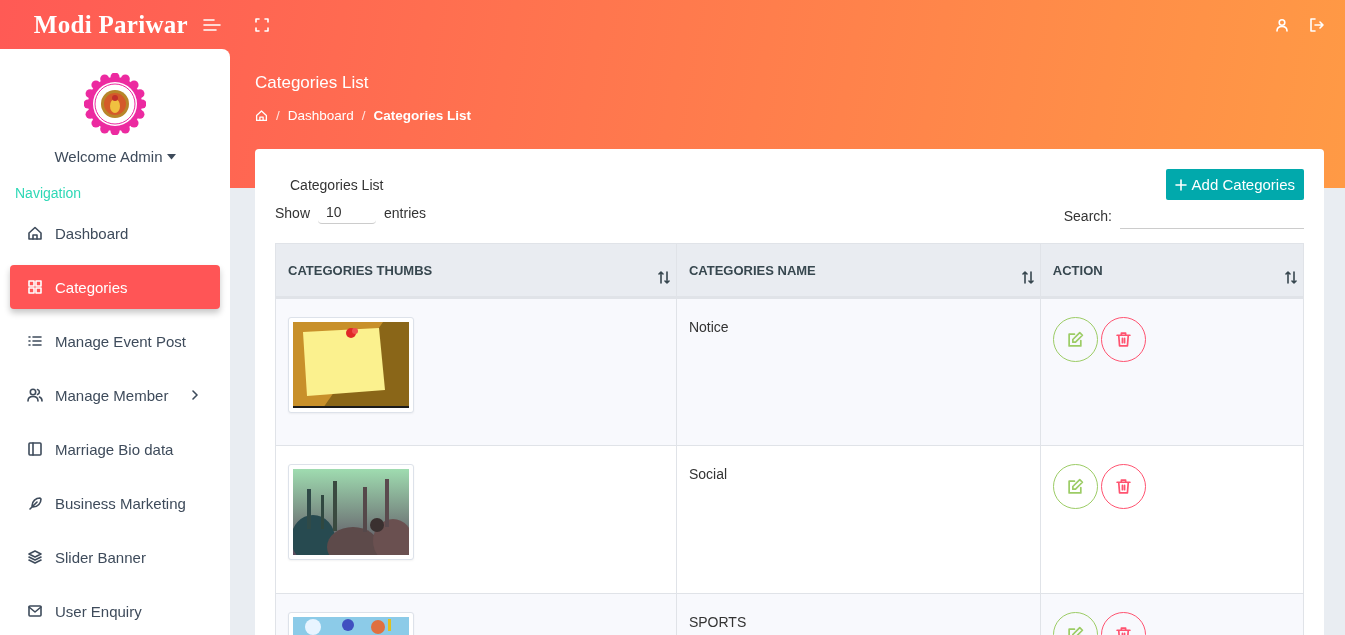 The width and height of the screenshot is (1345, 635). I want to click on category-name: Social, so click(708, 474).